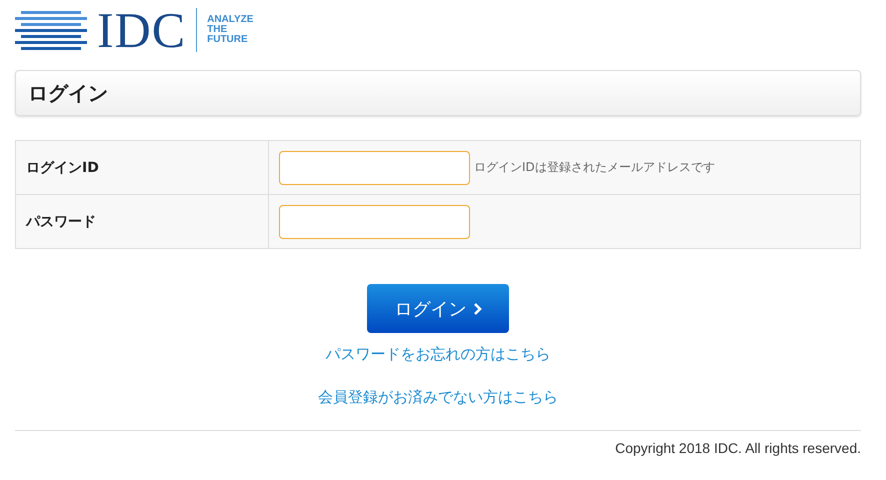  I want to click on chevron-icon, so click(477, 308).